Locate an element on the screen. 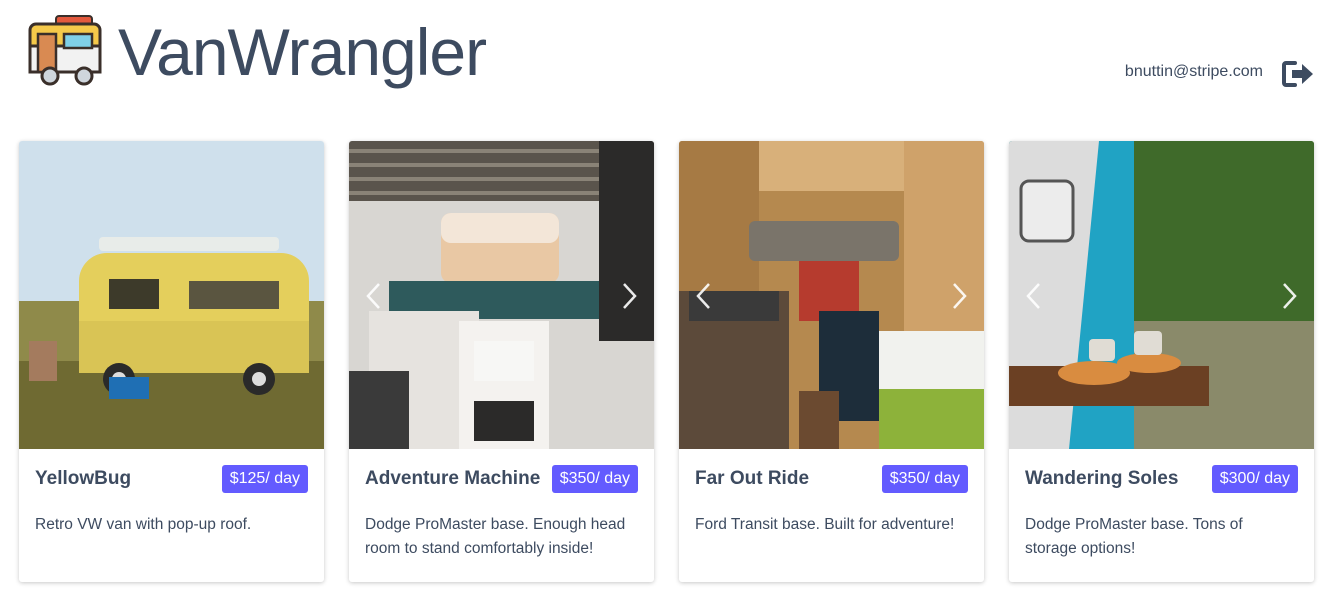 This screenshot has height=602, width=1333. van-name: YellowBug is located at coordinates (83, 478).